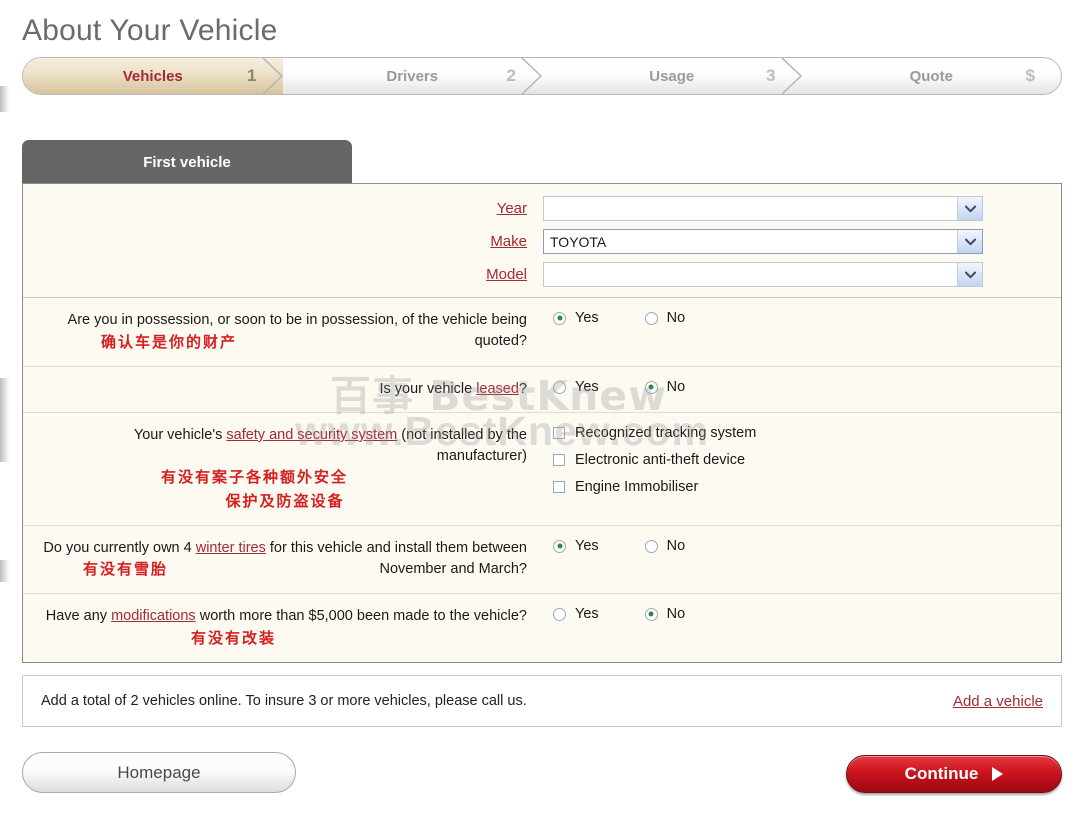 This screenshot has width=1087, height=824. I want to click on first-vehicle-tab-label: First vehicle, so click(187, 162).